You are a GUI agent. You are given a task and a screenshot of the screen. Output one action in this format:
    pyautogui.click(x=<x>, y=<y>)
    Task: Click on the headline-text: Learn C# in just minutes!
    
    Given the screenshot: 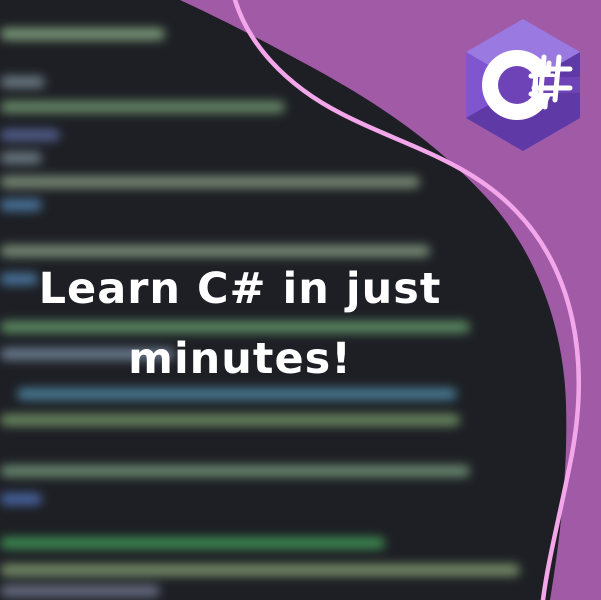 What is the action you would take?
    pyautogui.click(x=240, y=324)
    